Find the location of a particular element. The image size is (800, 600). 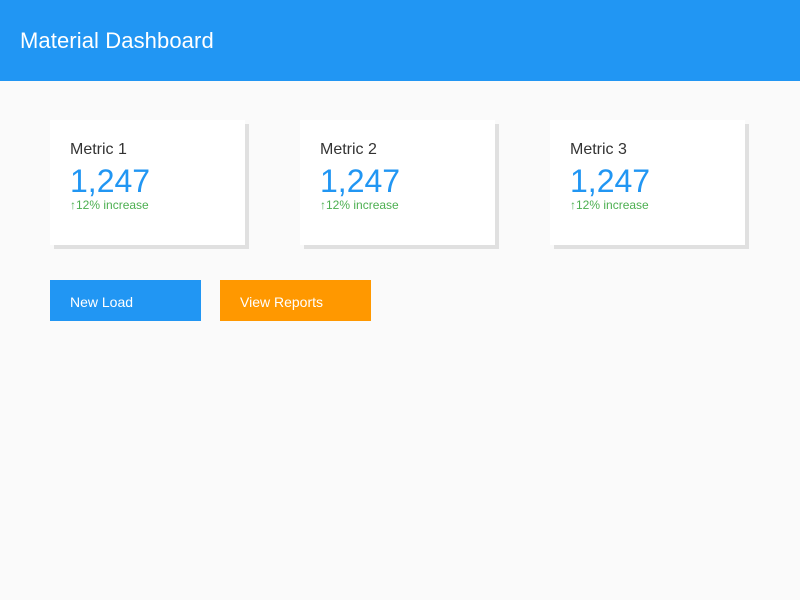

metric-card-1: Metric 1 1,247 ↑12% increase is located at coordinates (147, 182).